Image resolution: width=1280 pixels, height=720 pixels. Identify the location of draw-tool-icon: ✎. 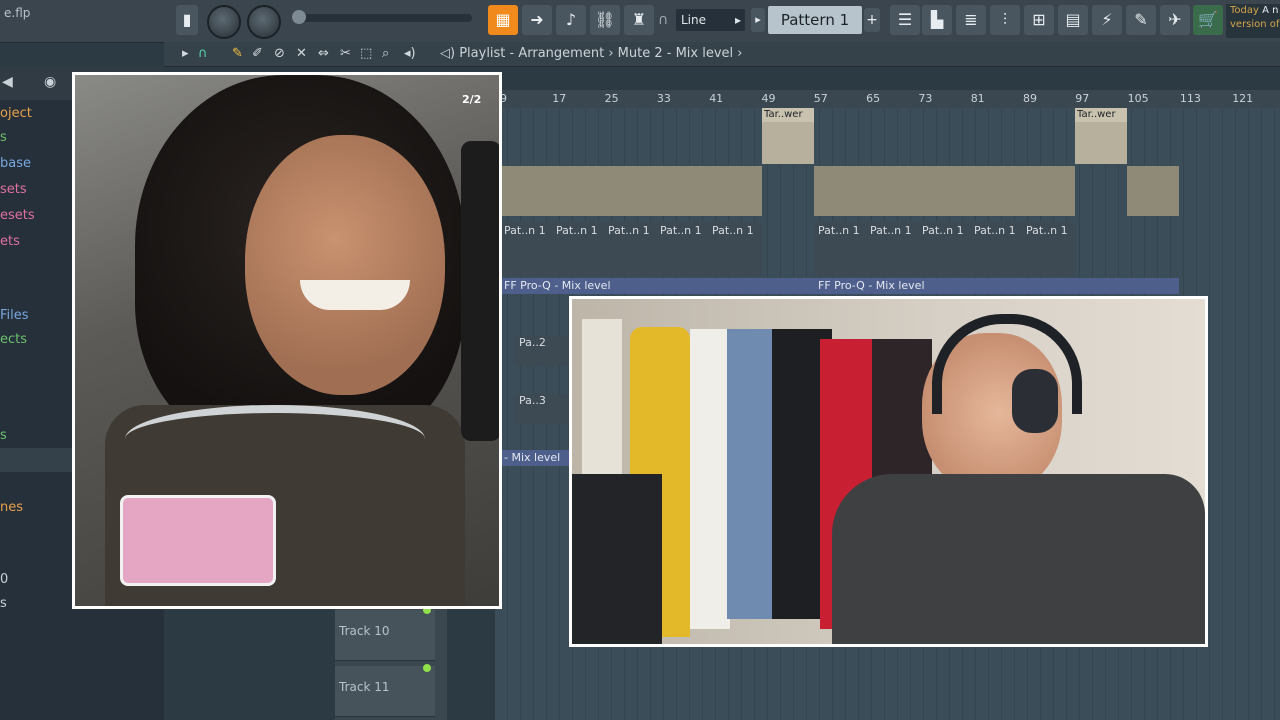
(237, 53).